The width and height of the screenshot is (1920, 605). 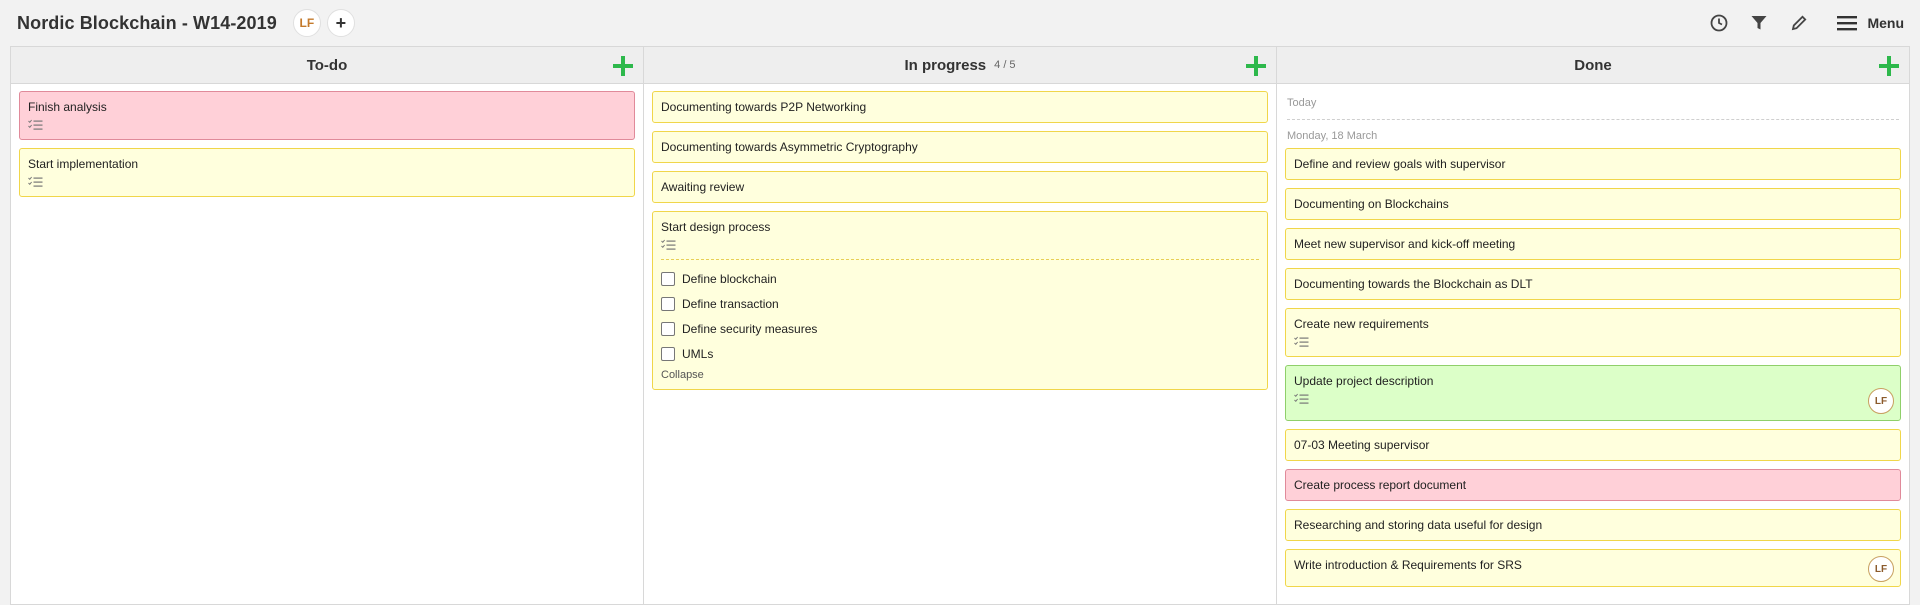 I want to click on column-header: Done, so click(x=1593, y=65).